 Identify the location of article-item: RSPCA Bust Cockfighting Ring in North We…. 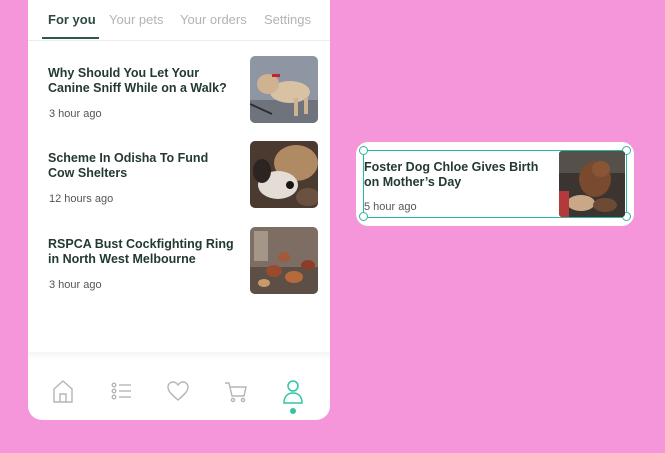
(183, 261).